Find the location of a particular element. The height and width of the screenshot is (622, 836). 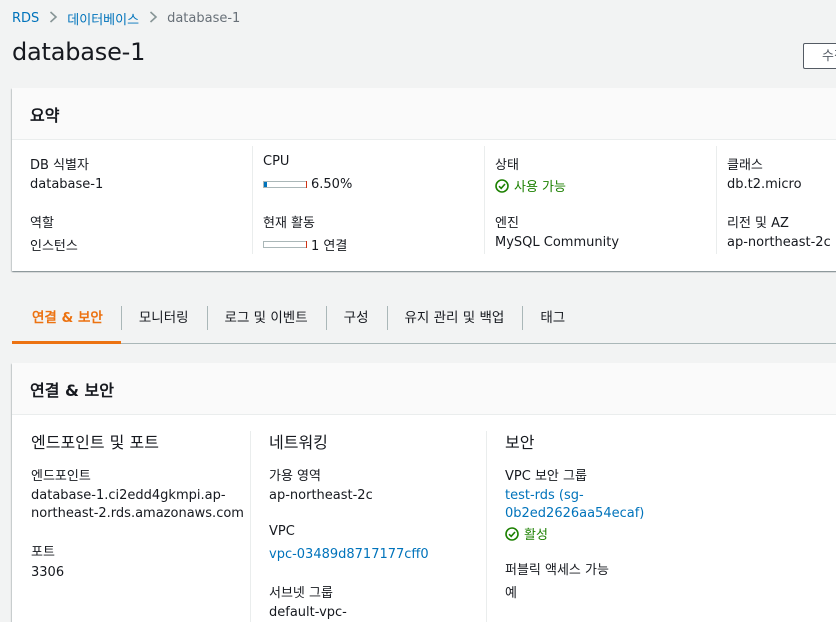

engine-value: MySQL Community is located at coordinates (557, 242).